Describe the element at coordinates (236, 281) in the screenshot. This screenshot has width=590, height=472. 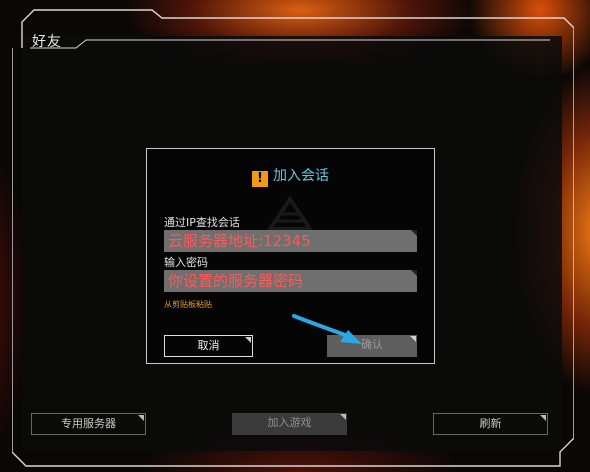
I see `password-input-value: 你设置的服务器密码` at that location.